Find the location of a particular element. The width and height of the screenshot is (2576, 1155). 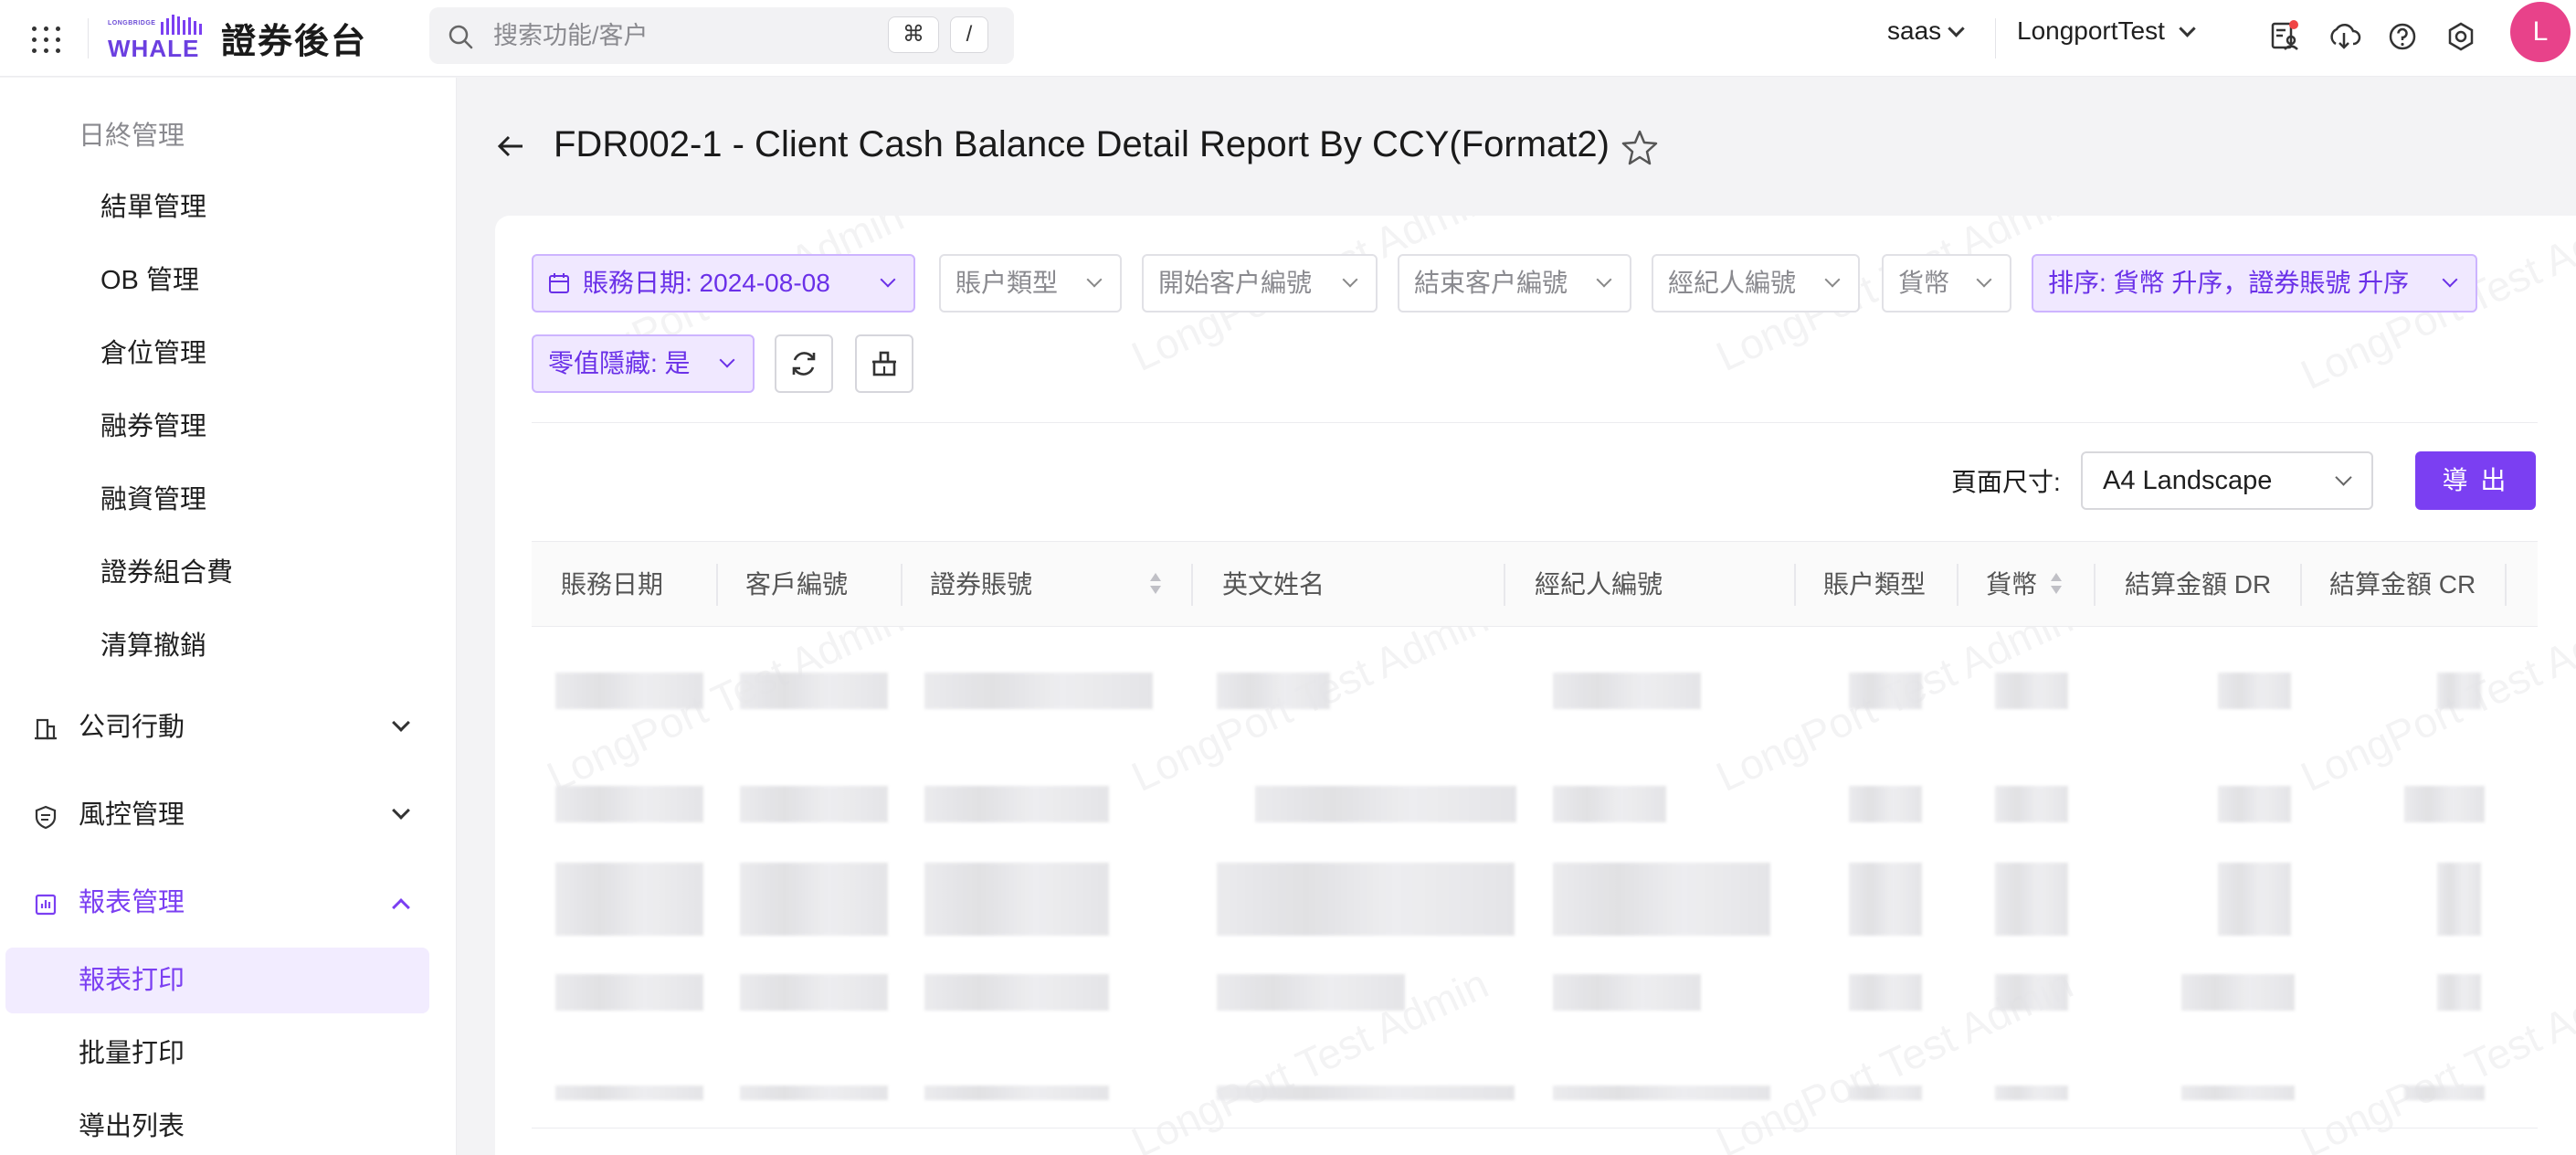

sidebar-item-margin-financing: 融資管理 is located at coordinates (228, 500).